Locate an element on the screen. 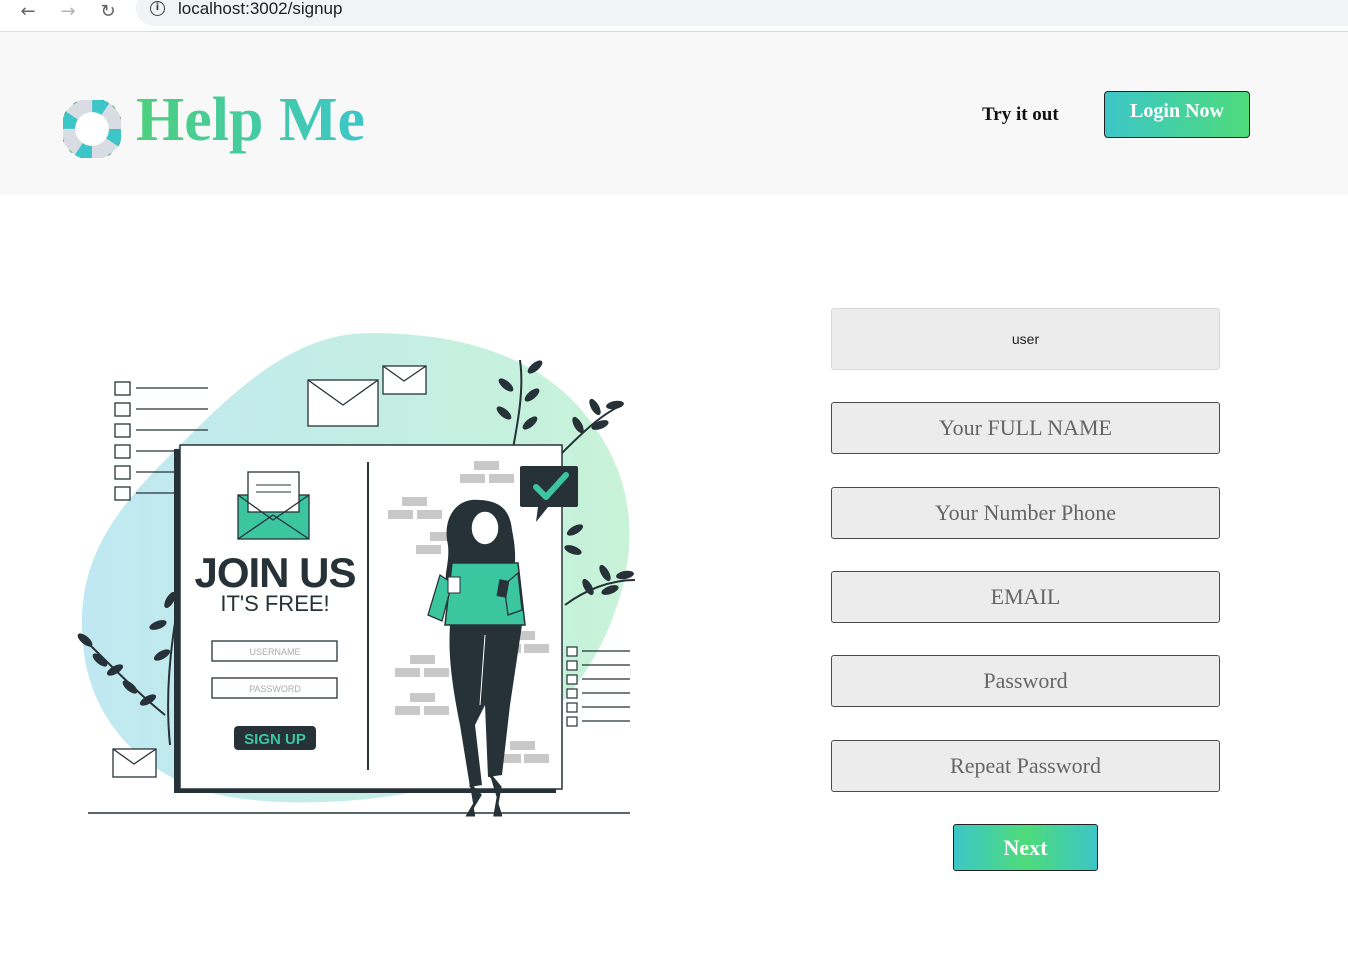 The image size is (1348, 972). email-field is located at coordinates (1025, 597).